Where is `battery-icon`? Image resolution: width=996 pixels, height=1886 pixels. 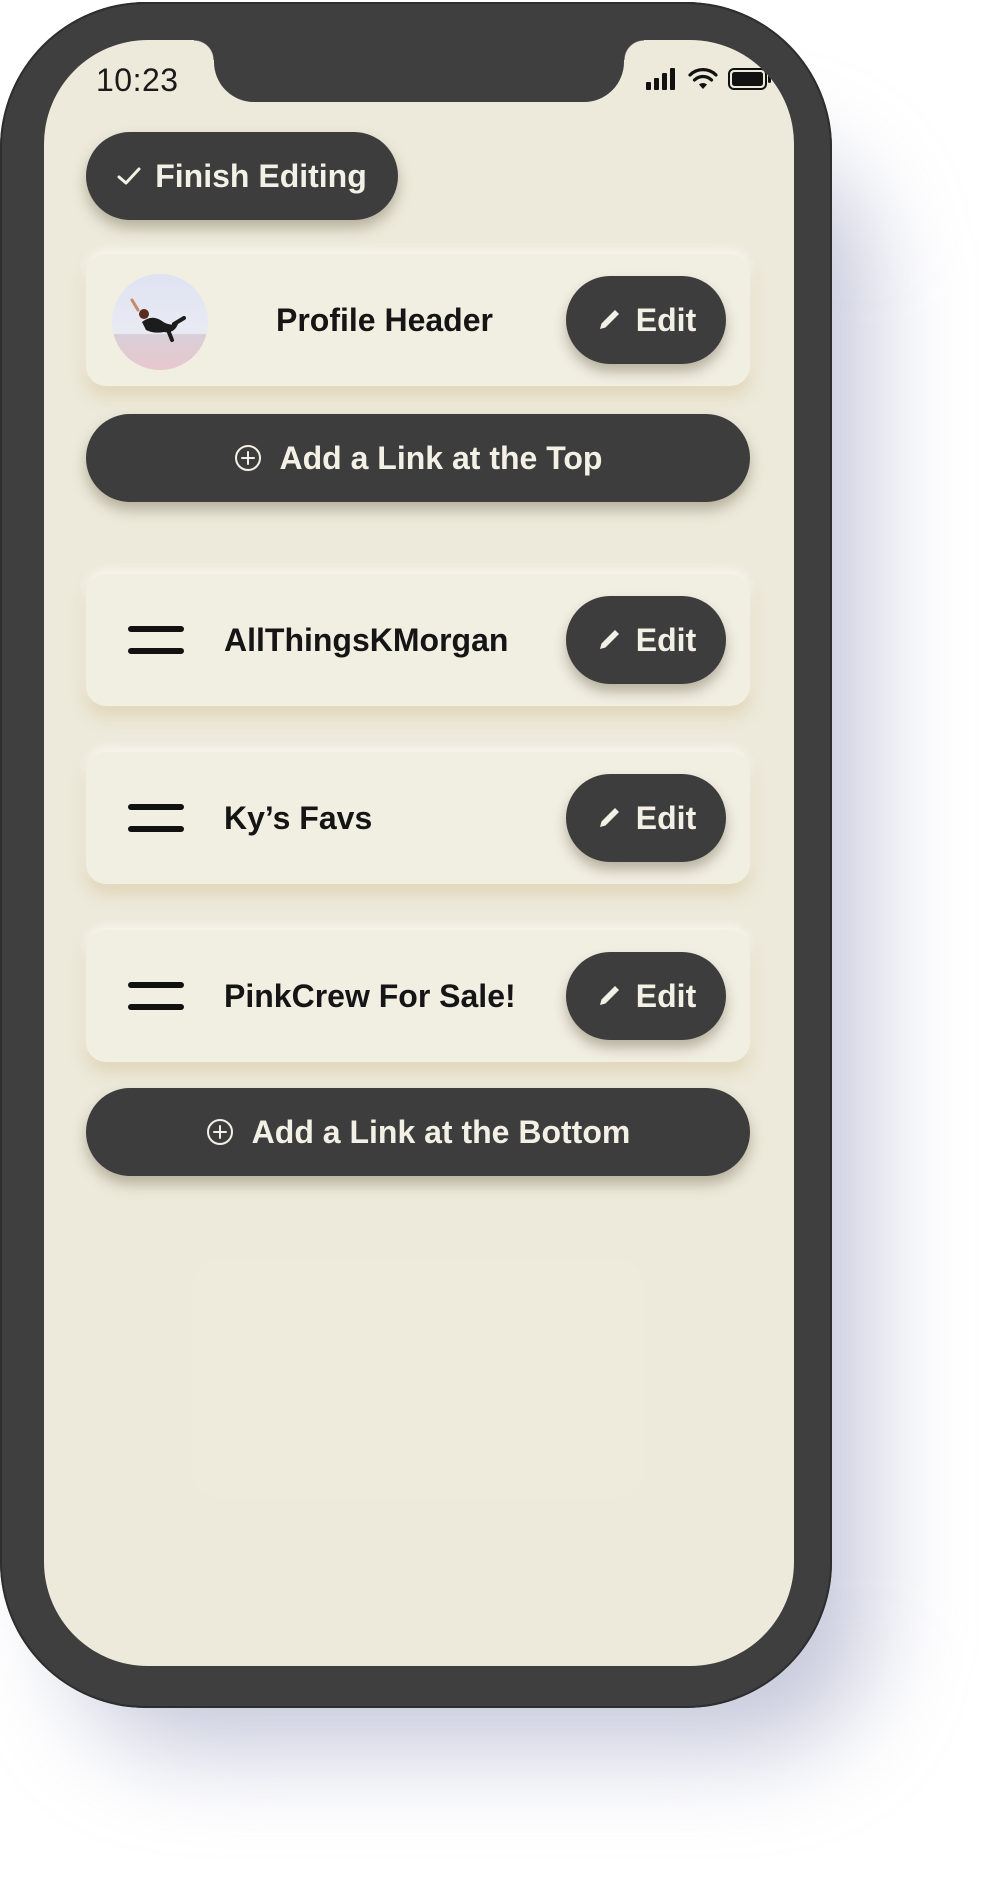 battery-icon is located at coordinates (749, 79).